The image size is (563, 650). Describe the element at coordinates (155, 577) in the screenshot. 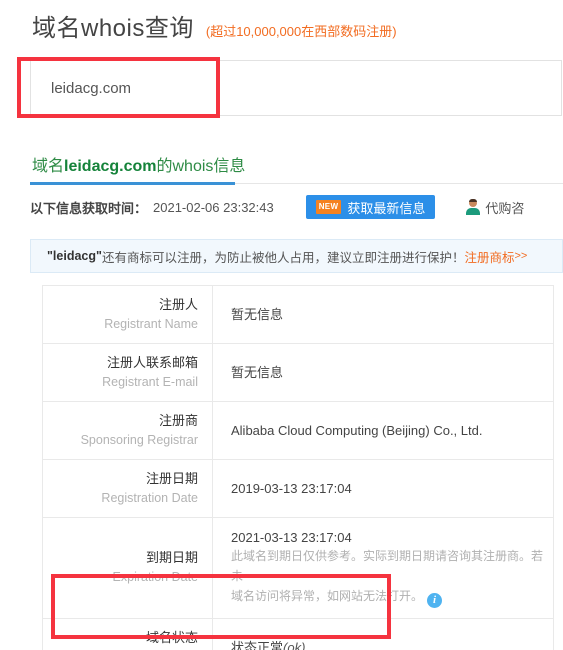

I see `label-en: Expiration Date` at that location.